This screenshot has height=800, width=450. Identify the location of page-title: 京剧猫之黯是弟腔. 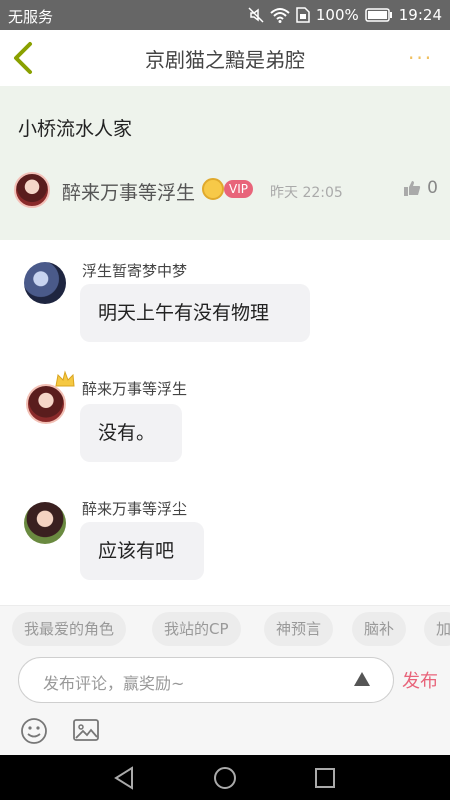
(225, 60).